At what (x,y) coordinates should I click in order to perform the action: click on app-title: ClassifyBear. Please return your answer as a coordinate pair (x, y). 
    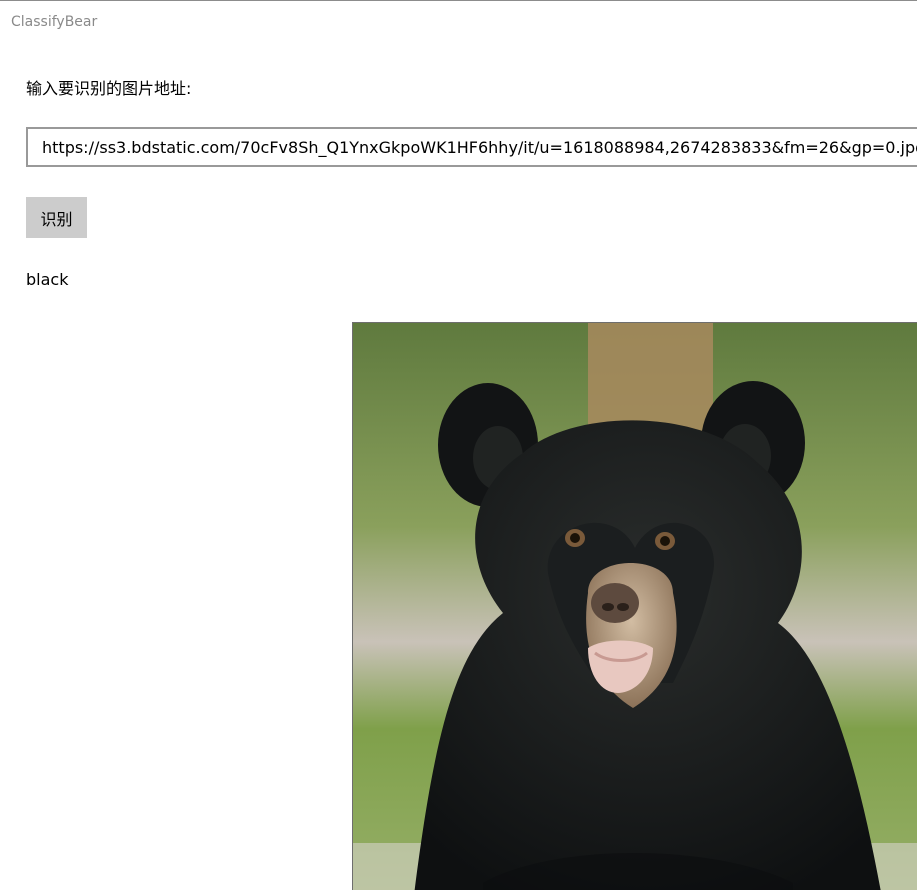
    Looking at the image, I should click on (54, 22).